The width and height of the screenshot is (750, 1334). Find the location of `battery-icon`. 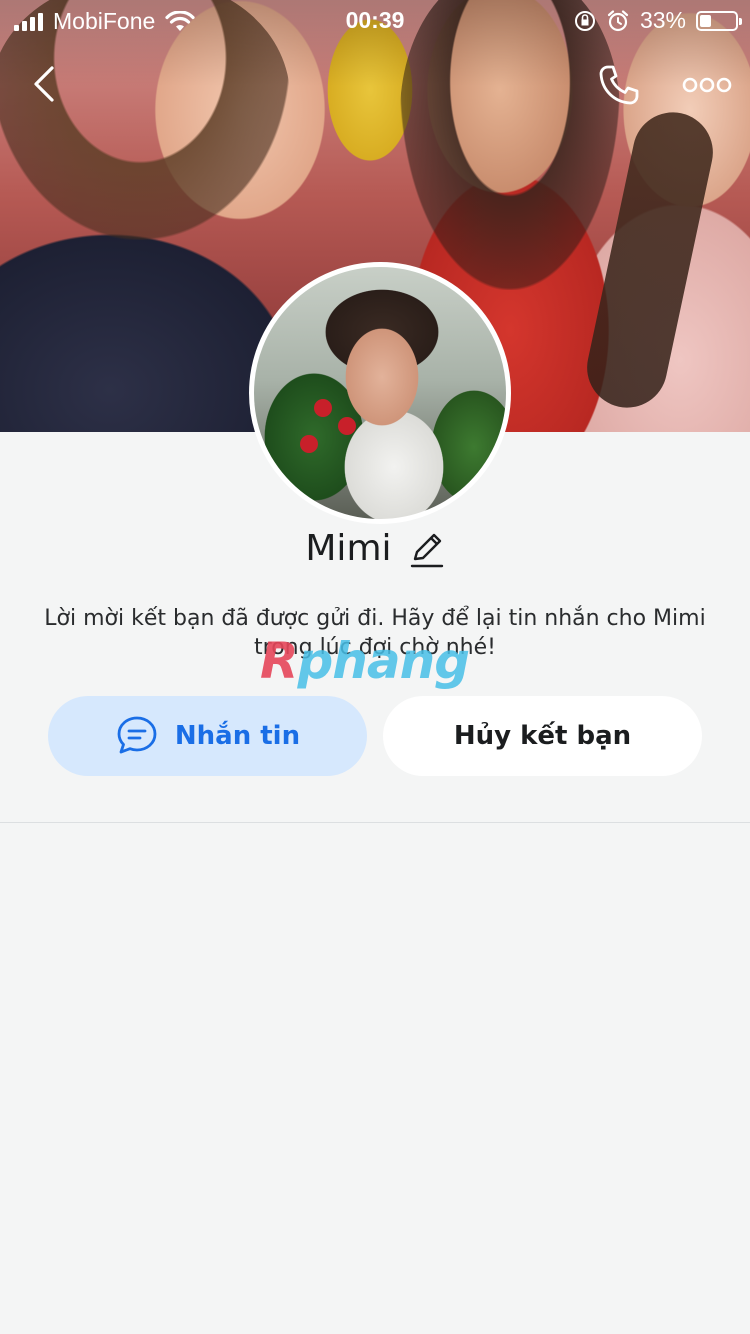

battery-icon is located at coordinates (719, 20).